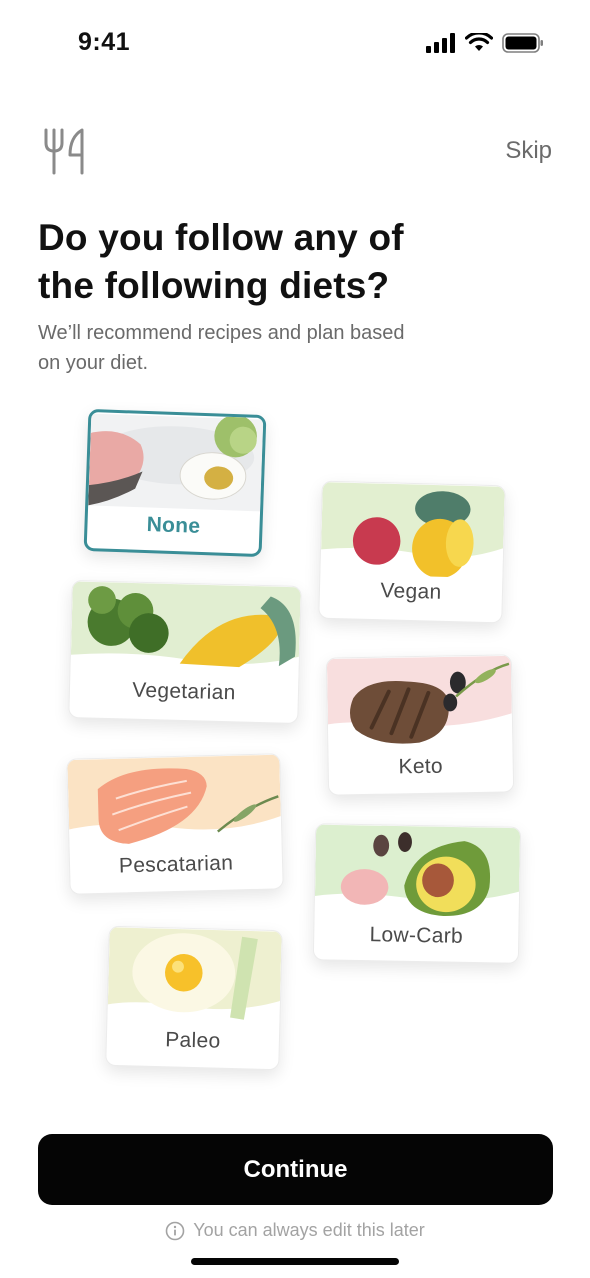  Describe the element at coordinates (185, 630) in the screenshot. I see `vegetarian-illustration` at that location.